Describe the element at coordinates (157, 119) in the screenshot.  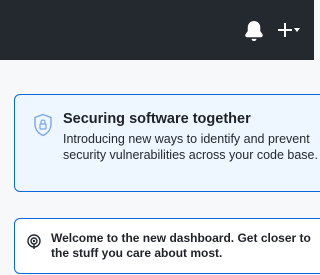
I see `card-title: Securing software together` at that location.